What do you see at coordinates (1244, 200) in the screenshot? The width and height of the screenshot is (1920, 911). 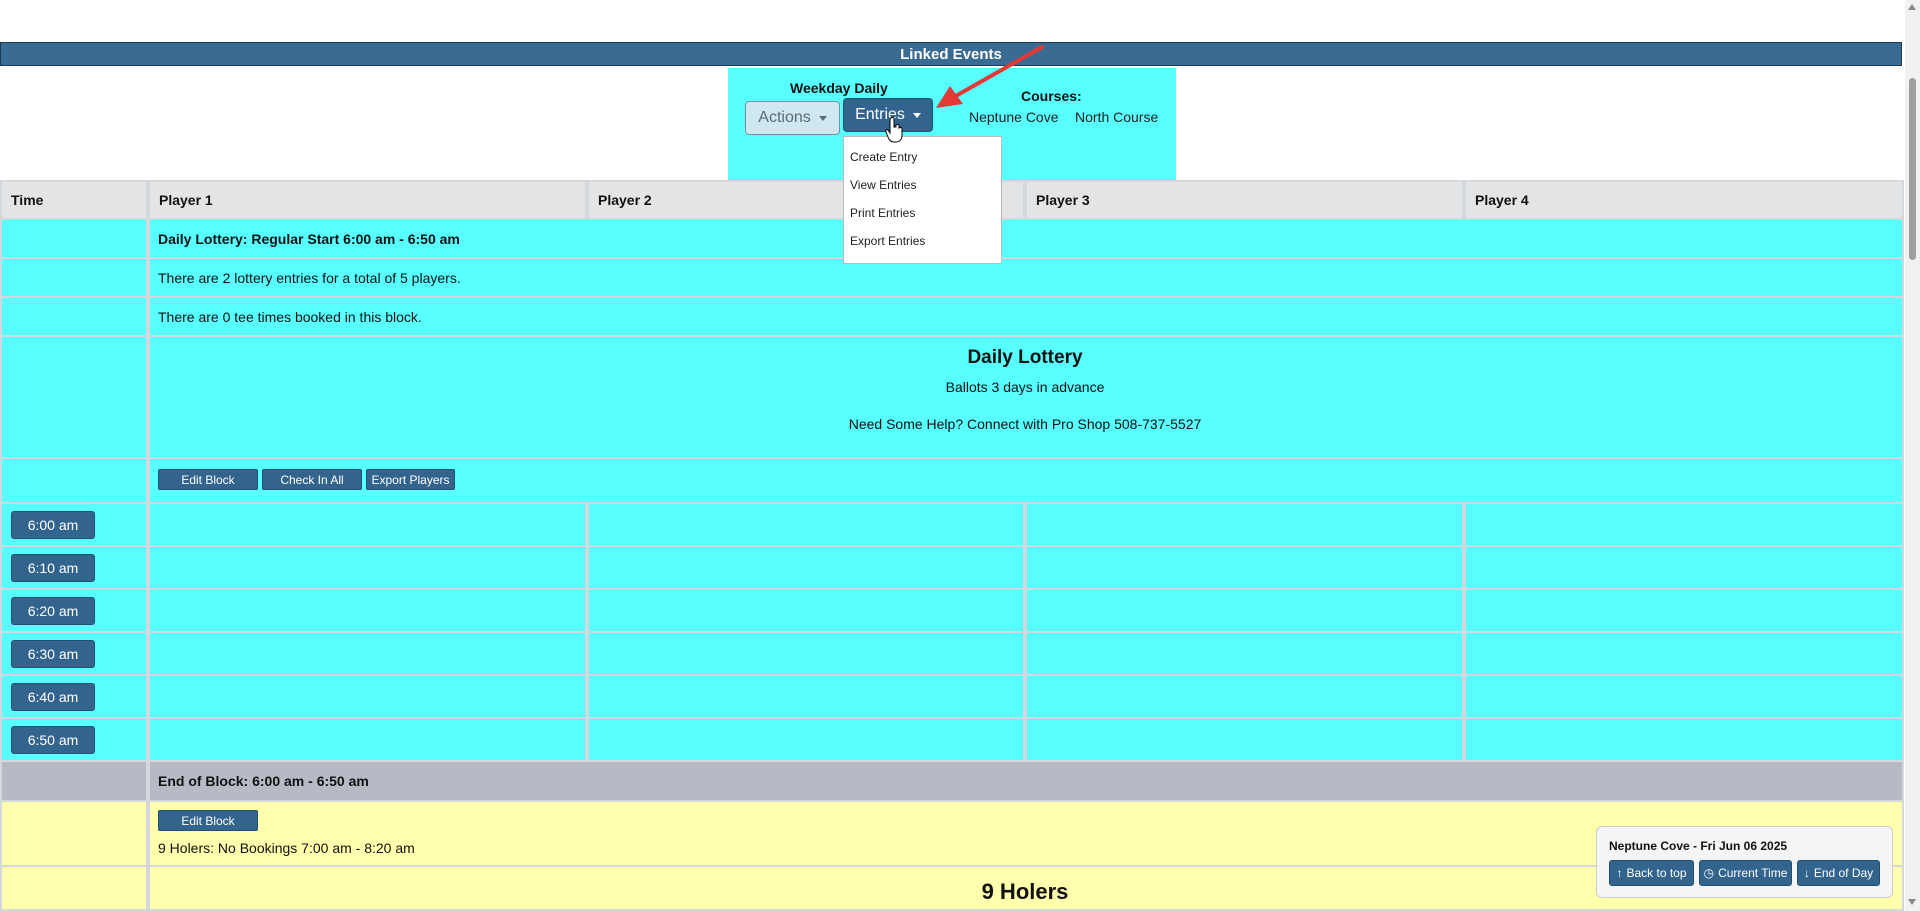 I see `header-player-3: Player 3` at bounding box center [1244, 200].